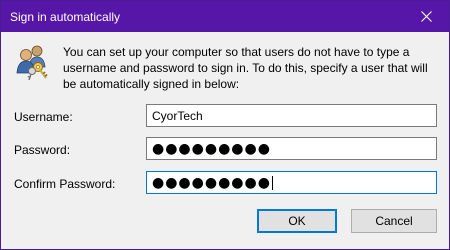 Image resolution: width=450 pixels, height=250 pixels. I want to click on close-icon, so click(426, 16).